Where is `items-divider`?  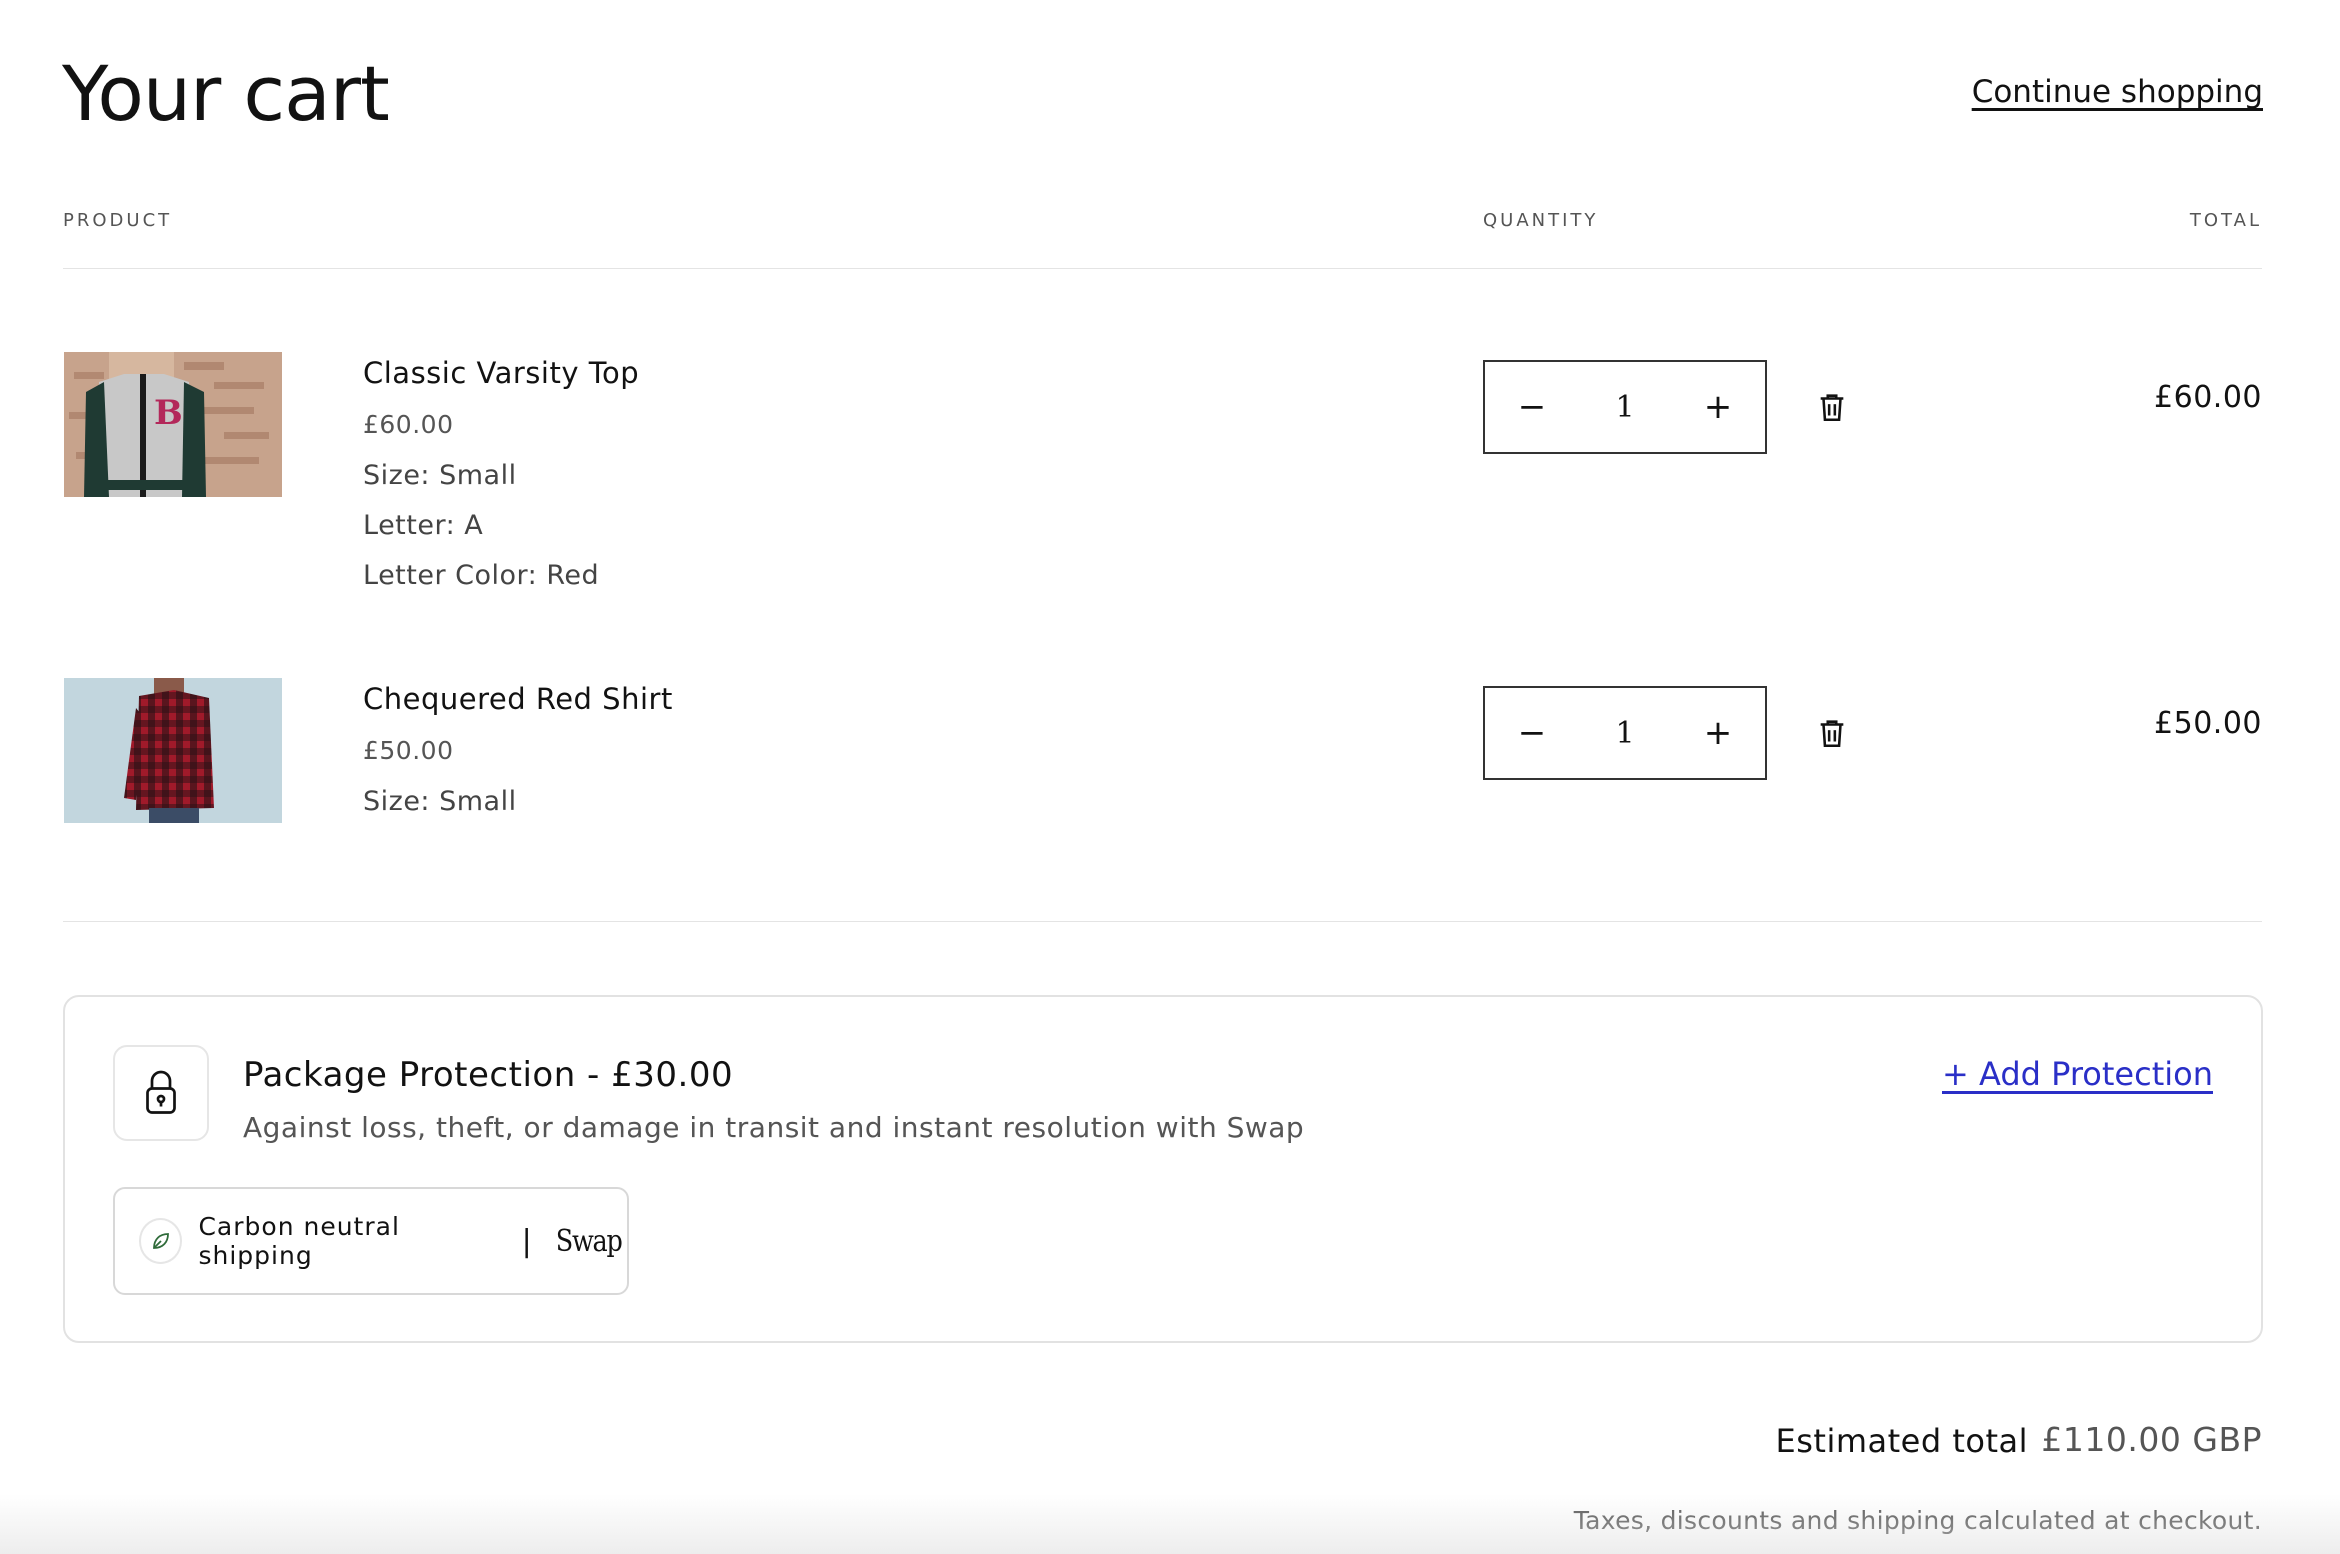
items-divider is located at coordinates (1162, 921).